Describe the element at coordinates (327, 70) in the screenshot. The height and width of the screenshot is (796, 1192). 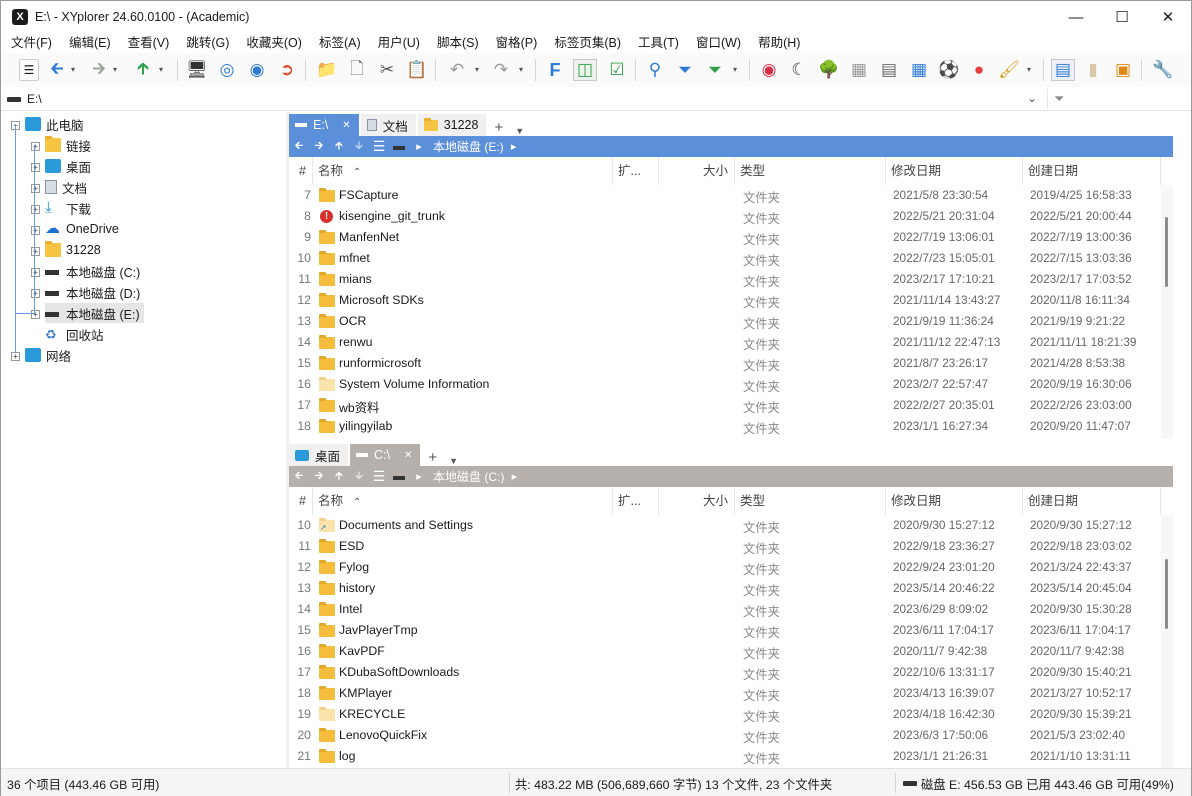
I see `new-folder-icon: 📁` at that location.